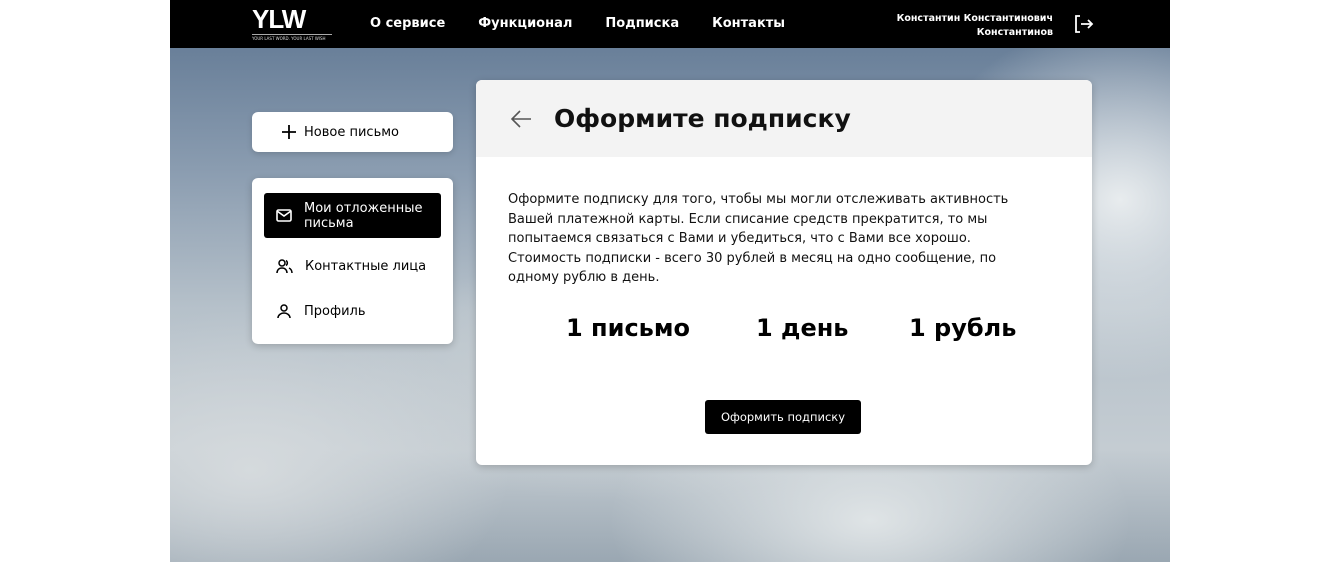  Describe the element at coordinates (335, 311) in the screenshot. I see `sidebar-item-label: Профиль` at that location.